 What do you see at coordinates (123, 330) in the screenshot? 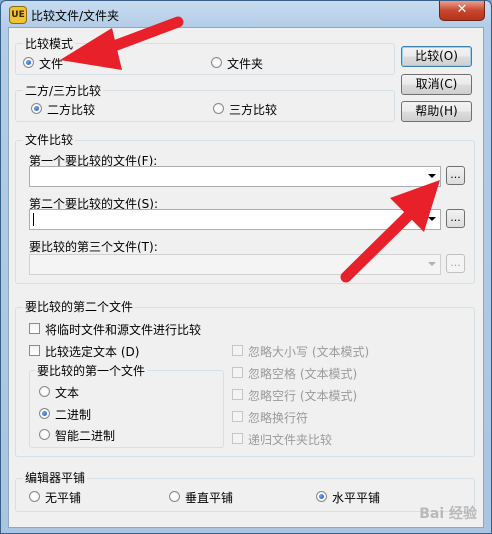
I see `checkbox-compare-temp-label: 将临时文件和源文件进行比较` at bounding box center [123, 330].